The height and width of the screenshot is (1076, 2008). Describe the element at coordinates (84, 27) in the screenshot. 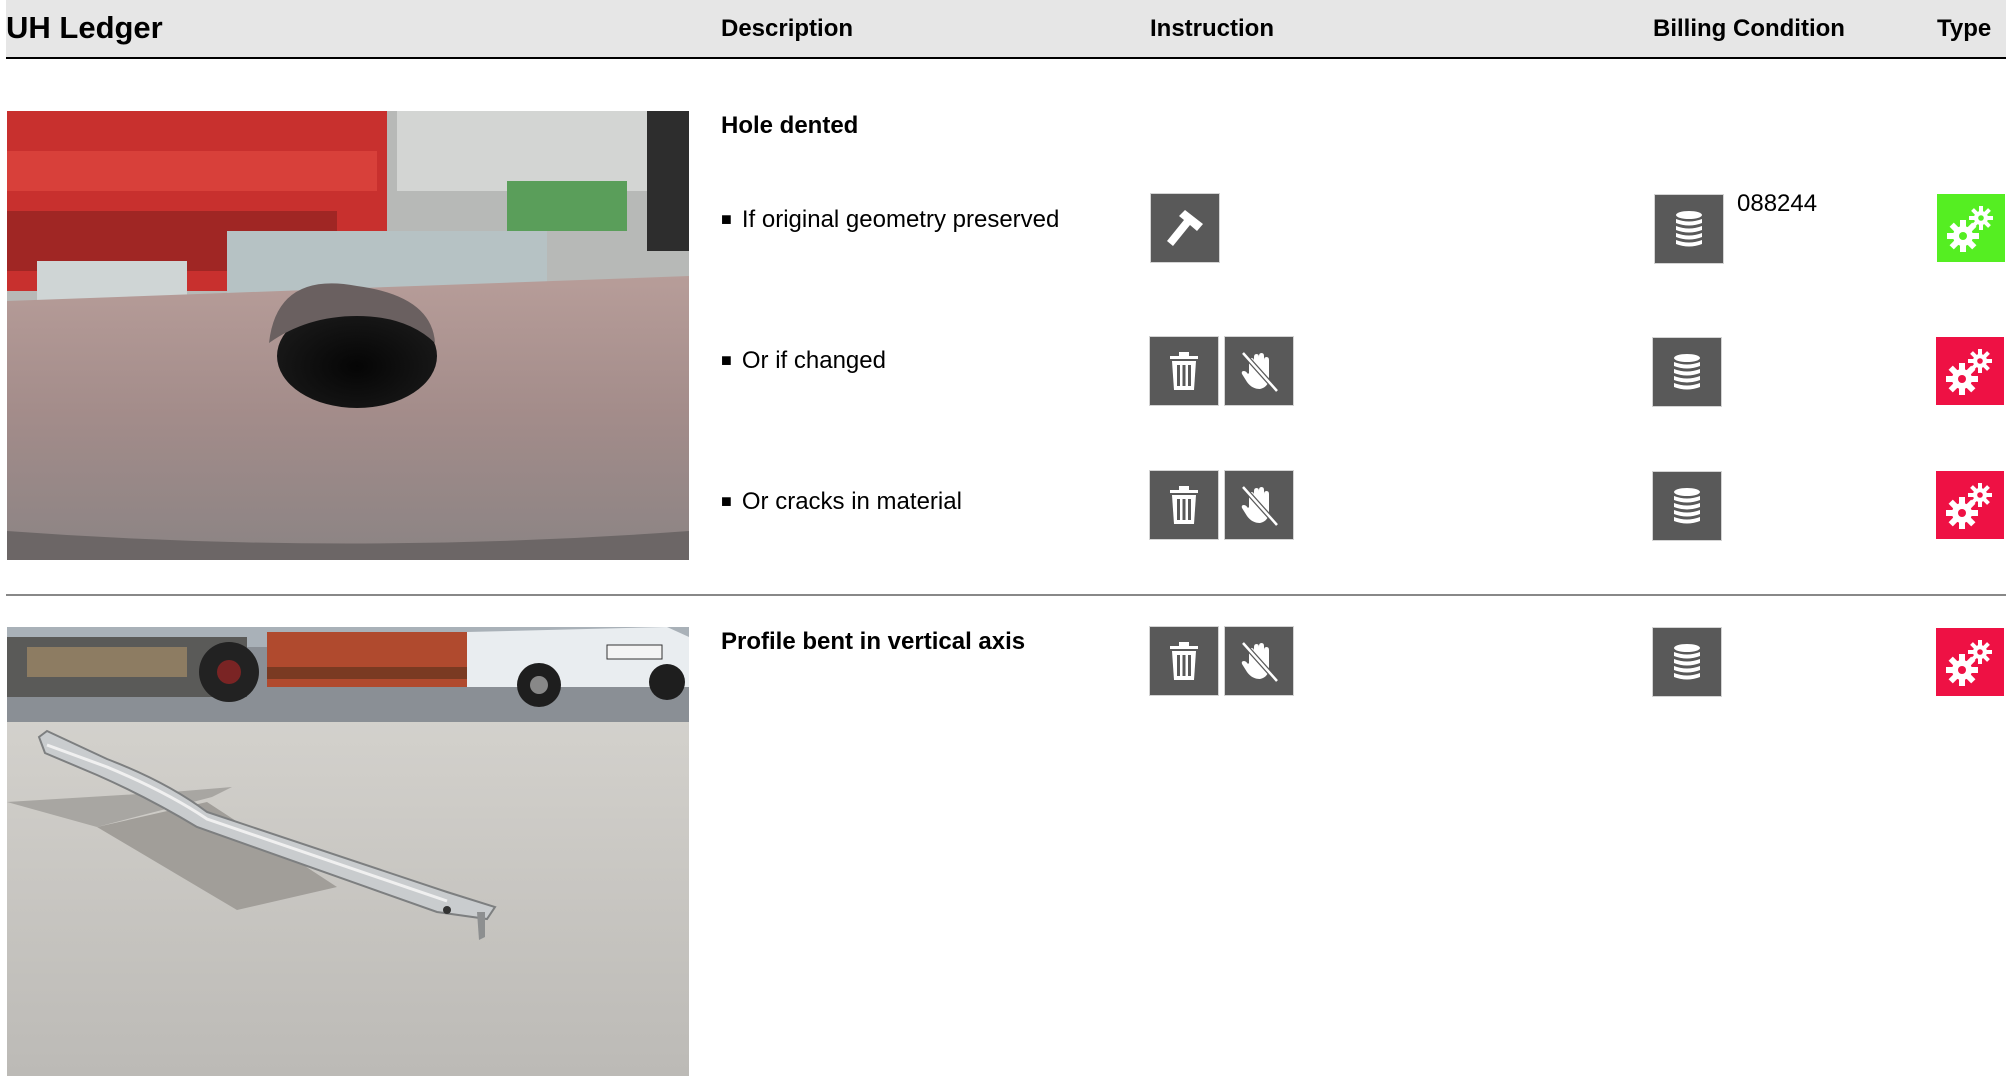

I see `page-title: UH Ledger` at that location.